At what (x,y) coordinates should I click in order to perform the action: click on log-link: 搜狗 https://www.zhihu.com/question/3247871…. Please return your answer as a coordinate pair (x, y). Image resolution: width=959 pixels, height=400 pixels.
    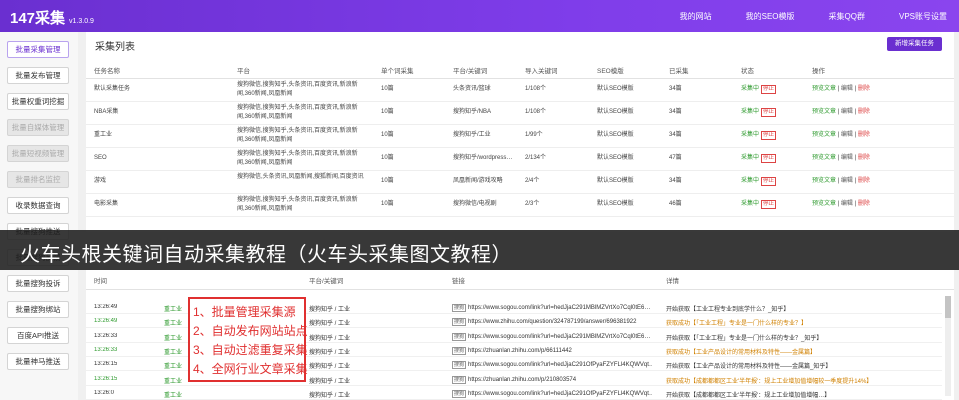
    Looking at the image, I should click on (552, 322).